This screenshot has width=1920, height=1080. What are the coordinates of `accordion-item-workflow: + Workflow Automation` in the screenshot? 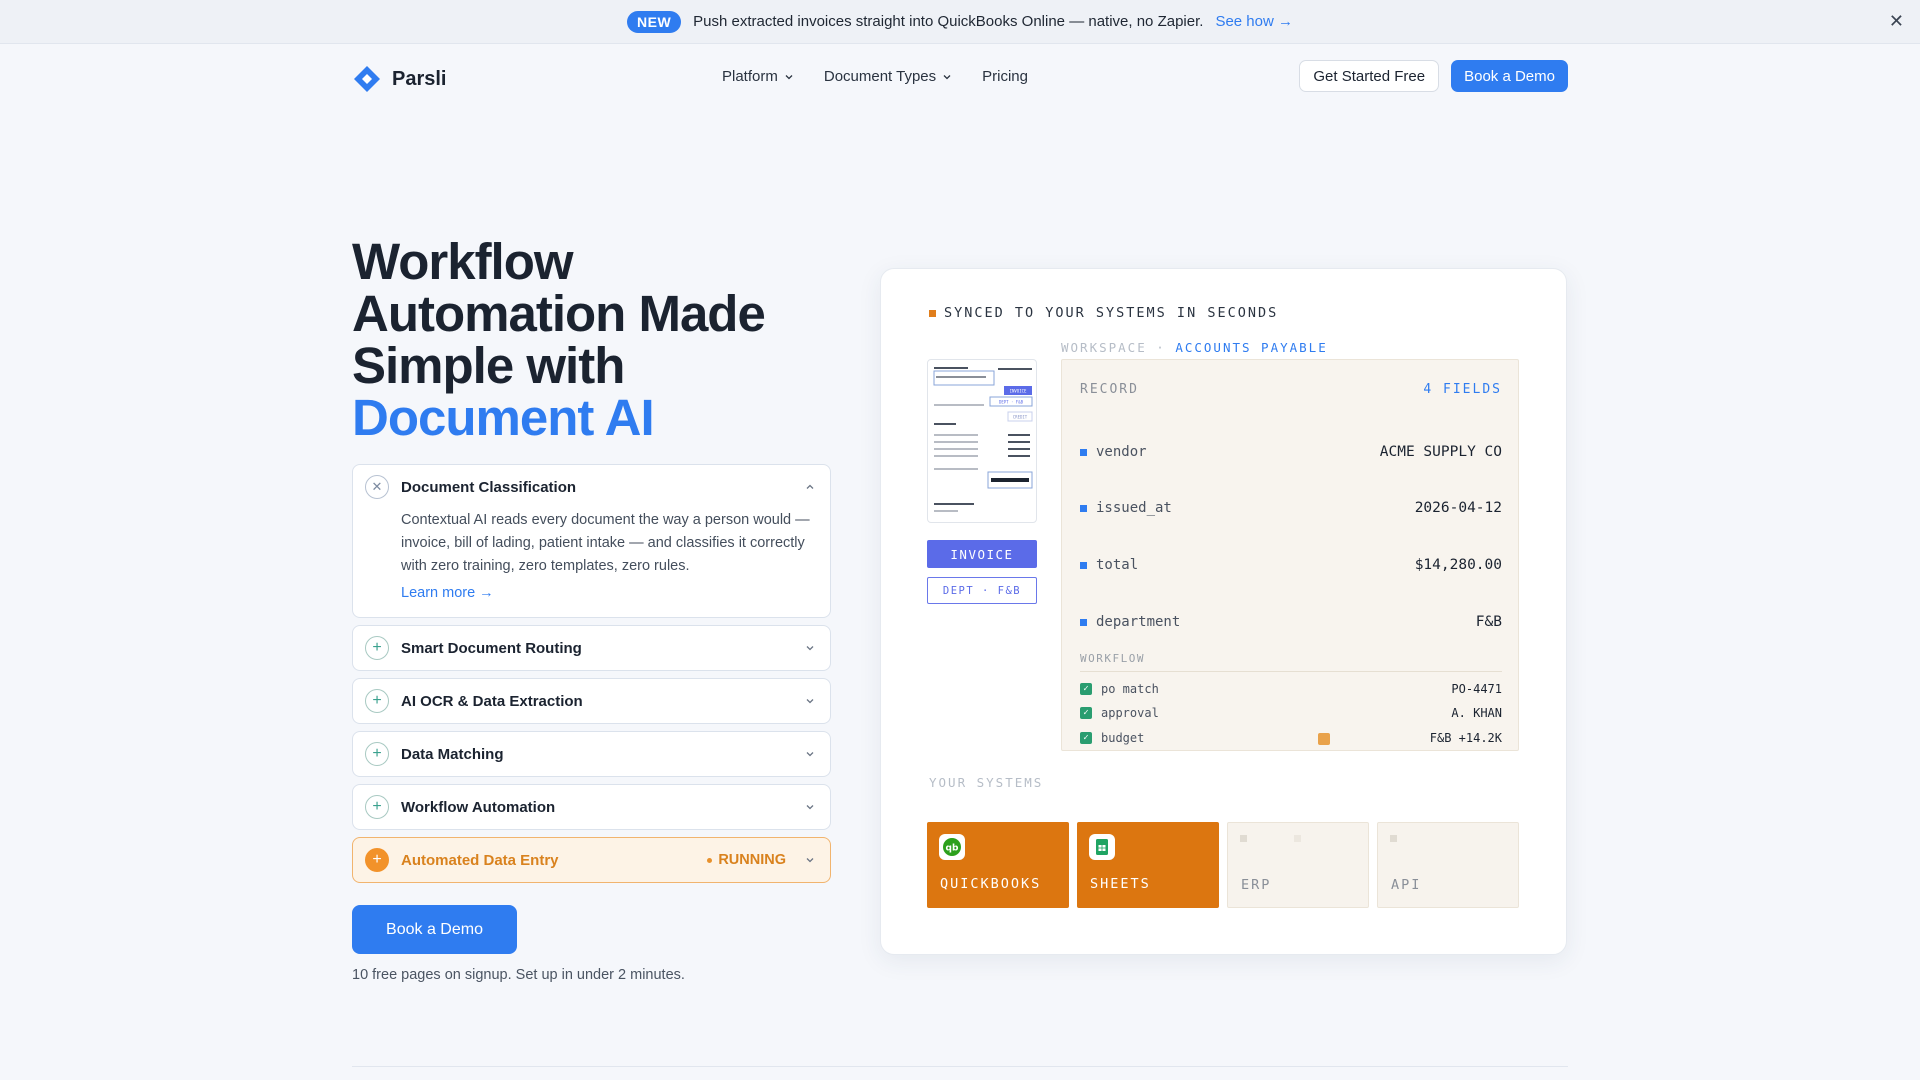 It's located at (591, 807).